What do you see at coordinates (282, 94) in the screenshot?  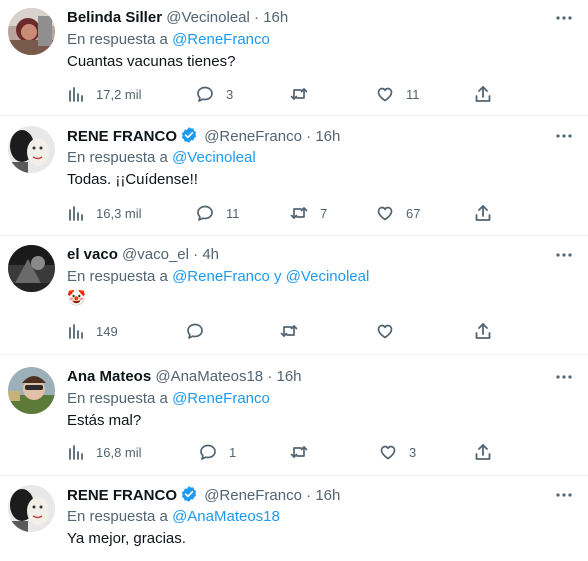 I see `tweet-actions: 17,2 mil 3 11` at bounding box center [282, 94].